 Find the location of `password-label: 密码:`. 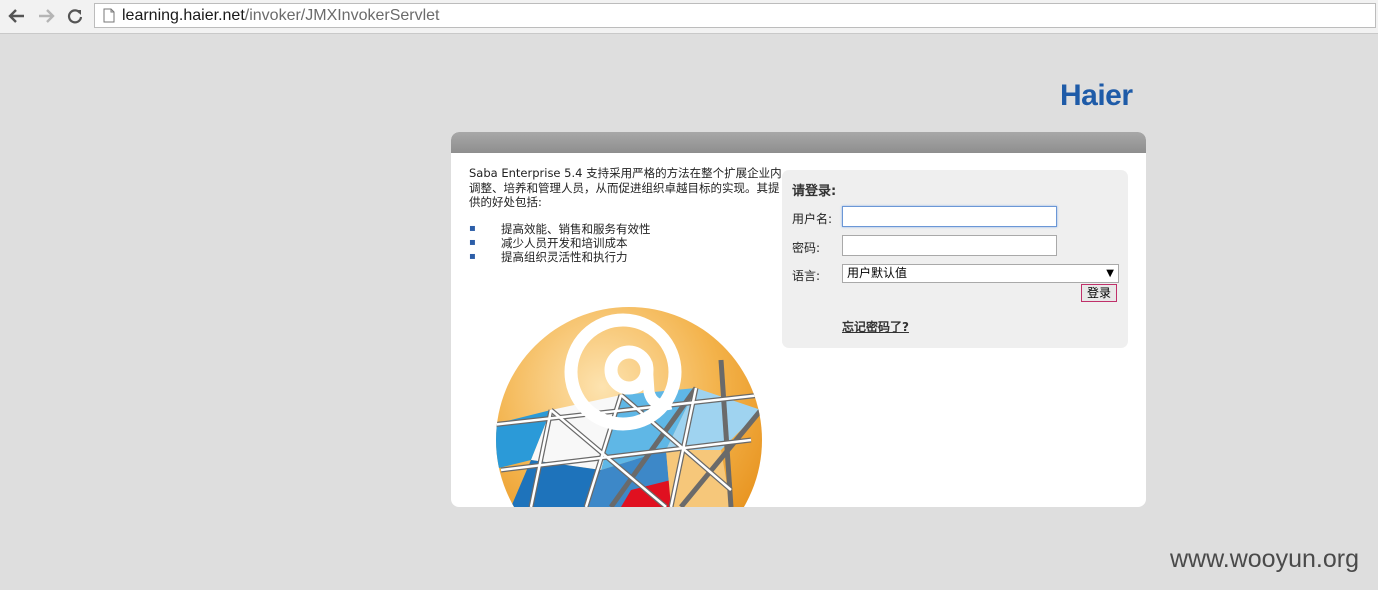

password-label: 密码: is located at coordinates (806, 248).